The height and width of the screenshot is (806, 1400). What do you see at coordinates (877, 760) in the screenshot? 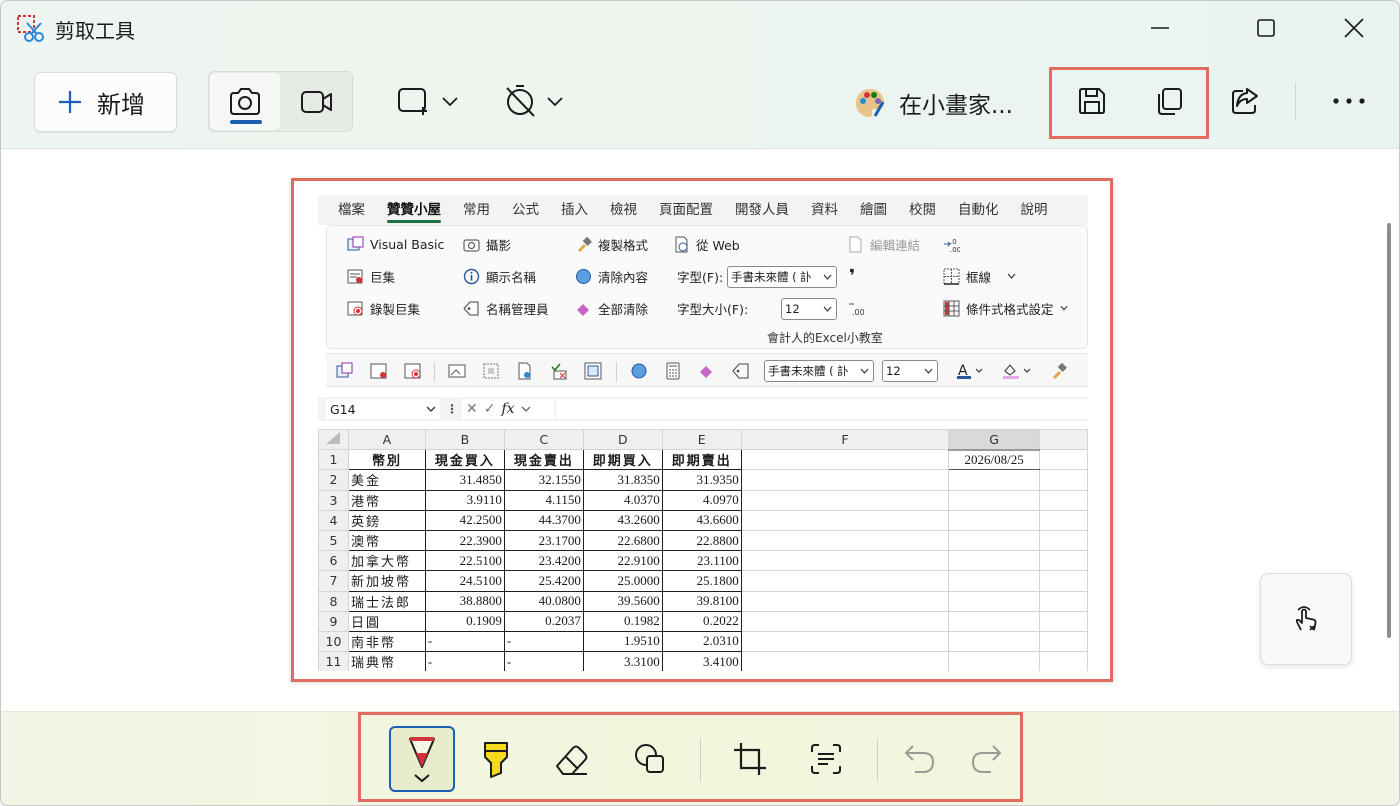
I see `annotation-separator` at bounding box center [877, 760].